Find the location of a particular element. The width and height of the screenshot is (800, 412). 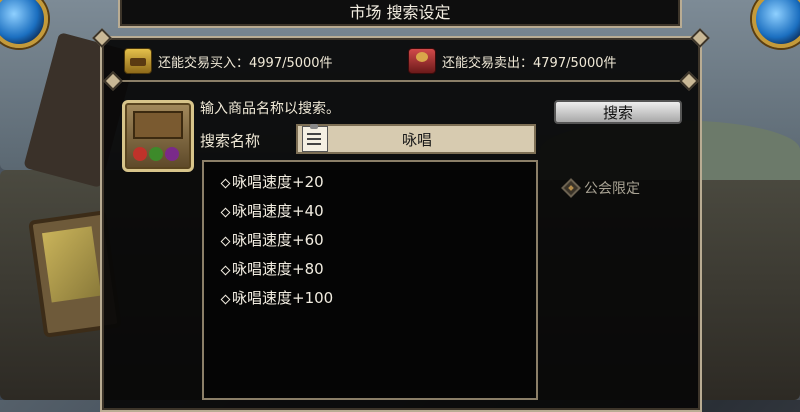

sell-quota-text: 还能交易卖出：4797/5000件 is located at coordinates (529, 63).